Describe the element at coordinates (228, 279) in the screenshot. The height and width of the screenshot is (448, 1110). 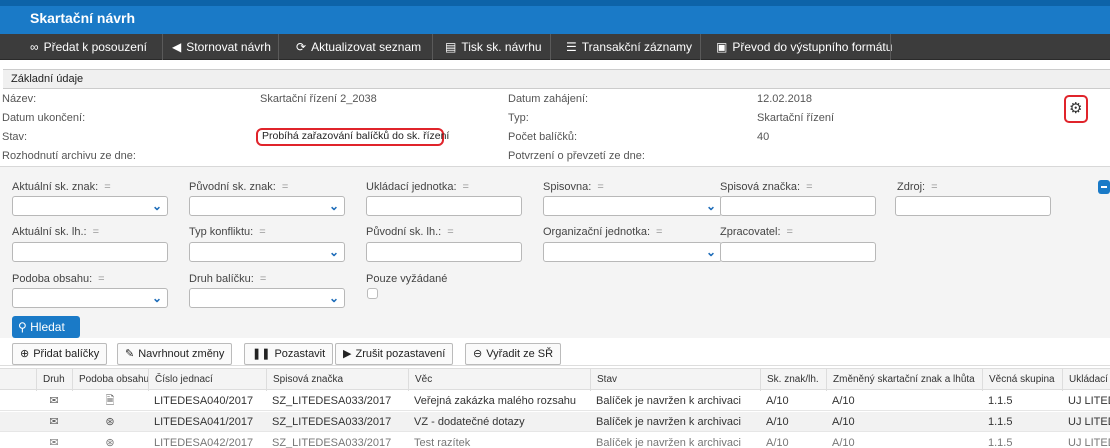
I see `druh-balicku-label: Druh balíčku: =` at that location.